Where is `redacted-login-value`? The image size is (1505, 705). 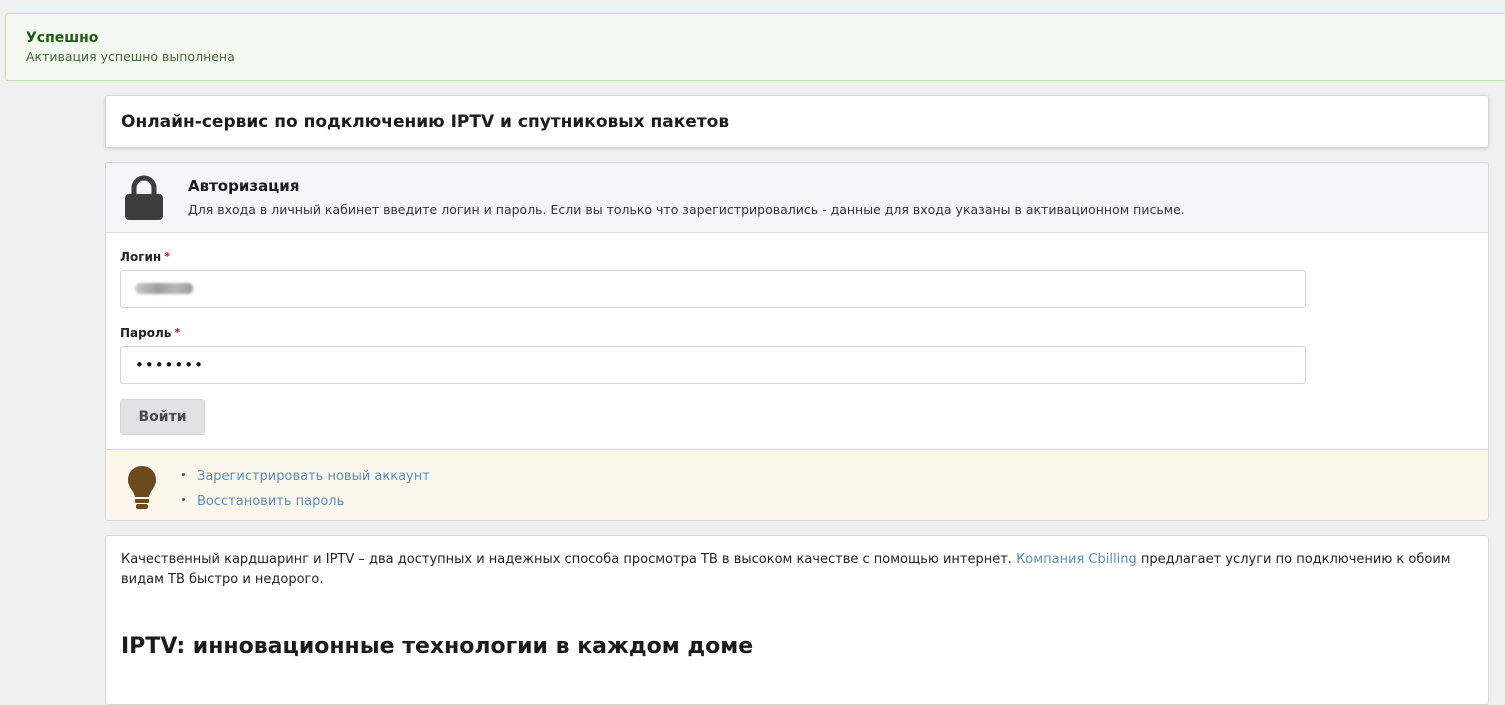 redacted-login-value is located at coordinates (164, 288).